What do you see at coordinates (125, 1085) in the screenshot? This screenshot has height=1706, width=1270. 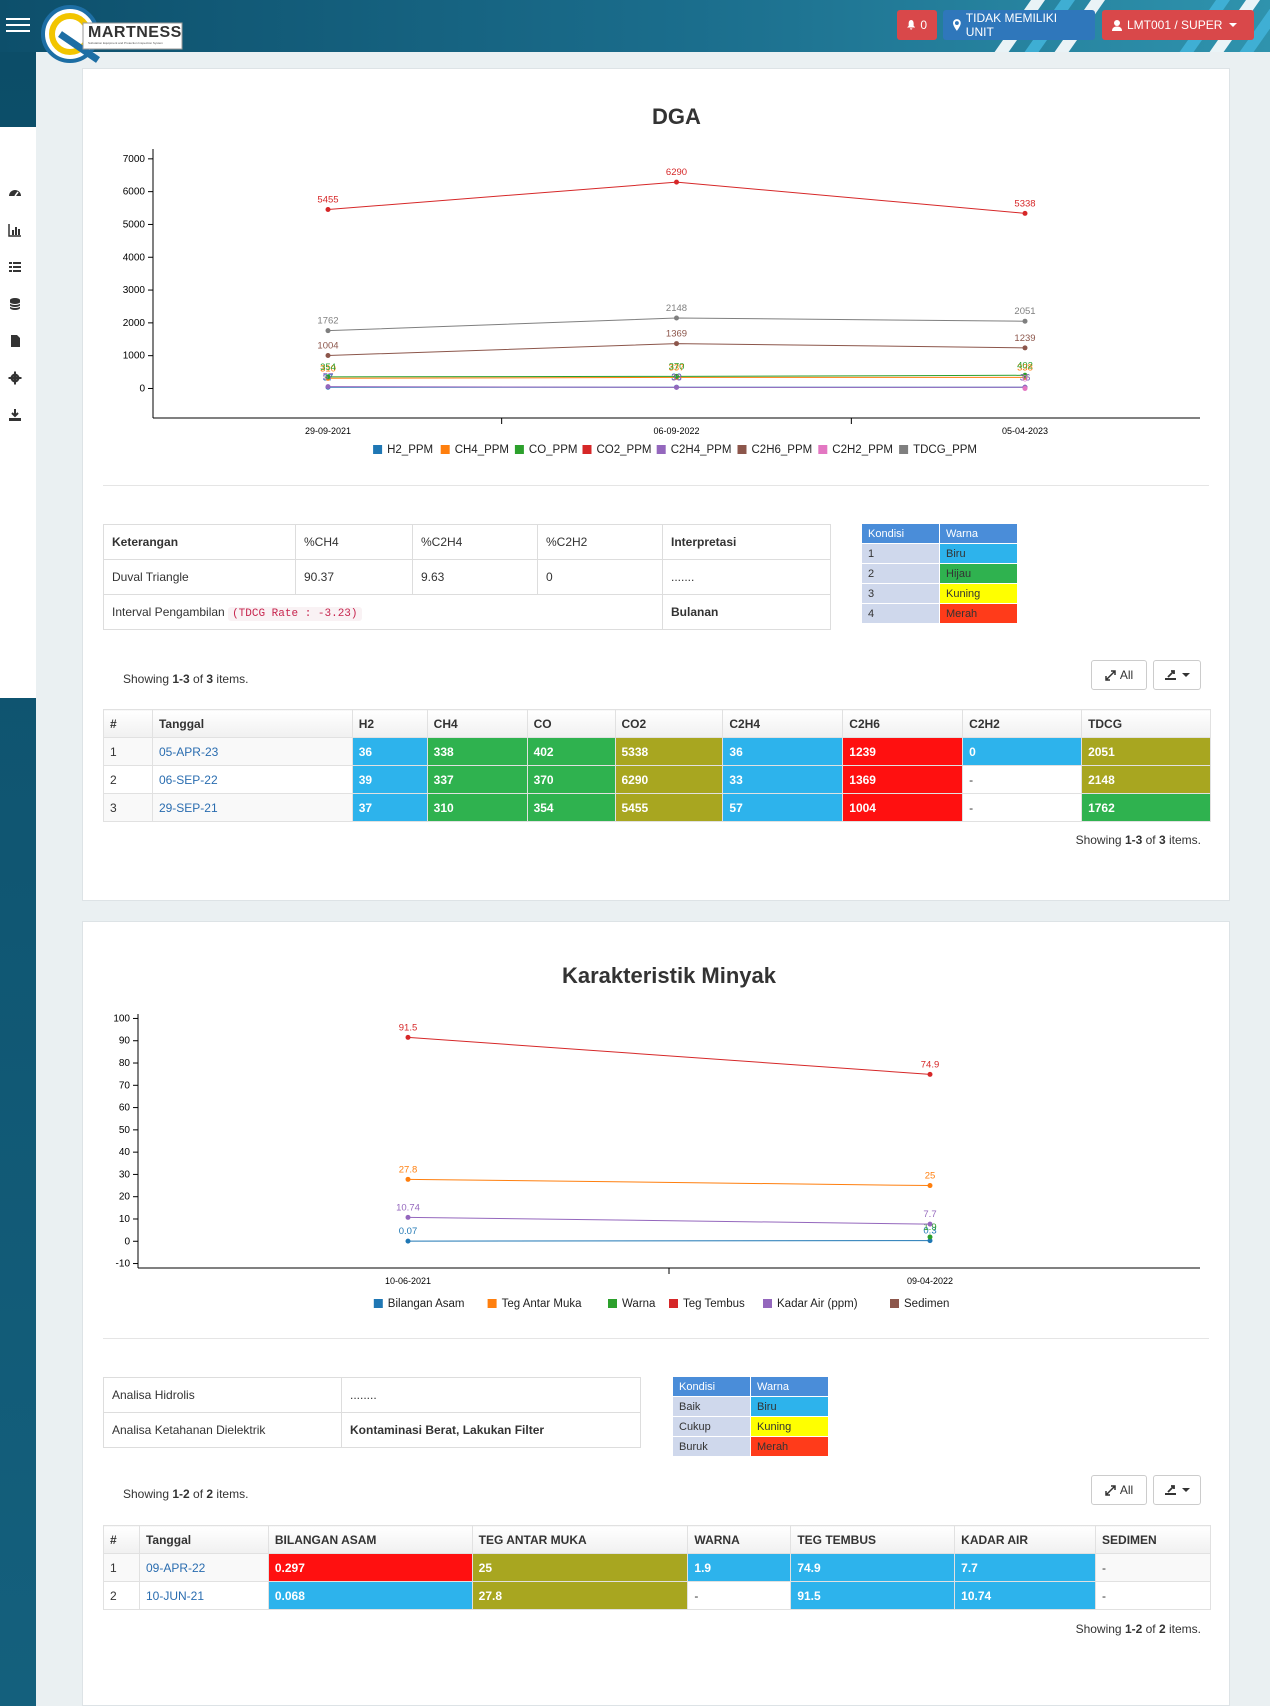 I see `y-tick-label: 70` at bounding box center [125, 1085].